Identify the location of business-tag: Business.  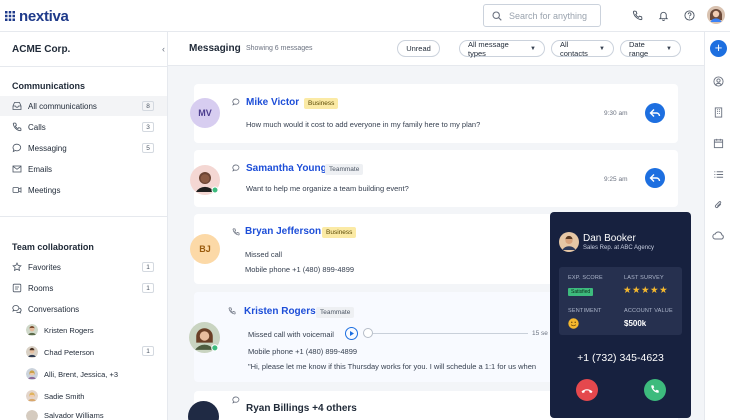
(339, 232).